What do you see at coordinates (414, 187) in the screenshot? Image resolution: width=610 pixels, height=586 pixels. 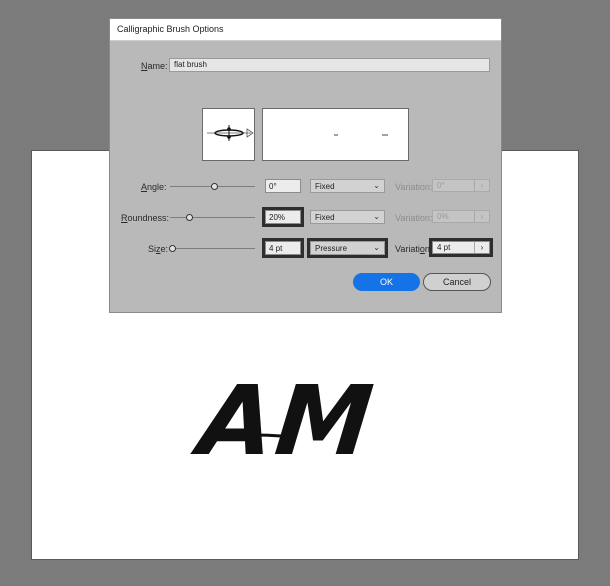 I see `angle-variation-label: Variation:` at bounding box center [414, 187].